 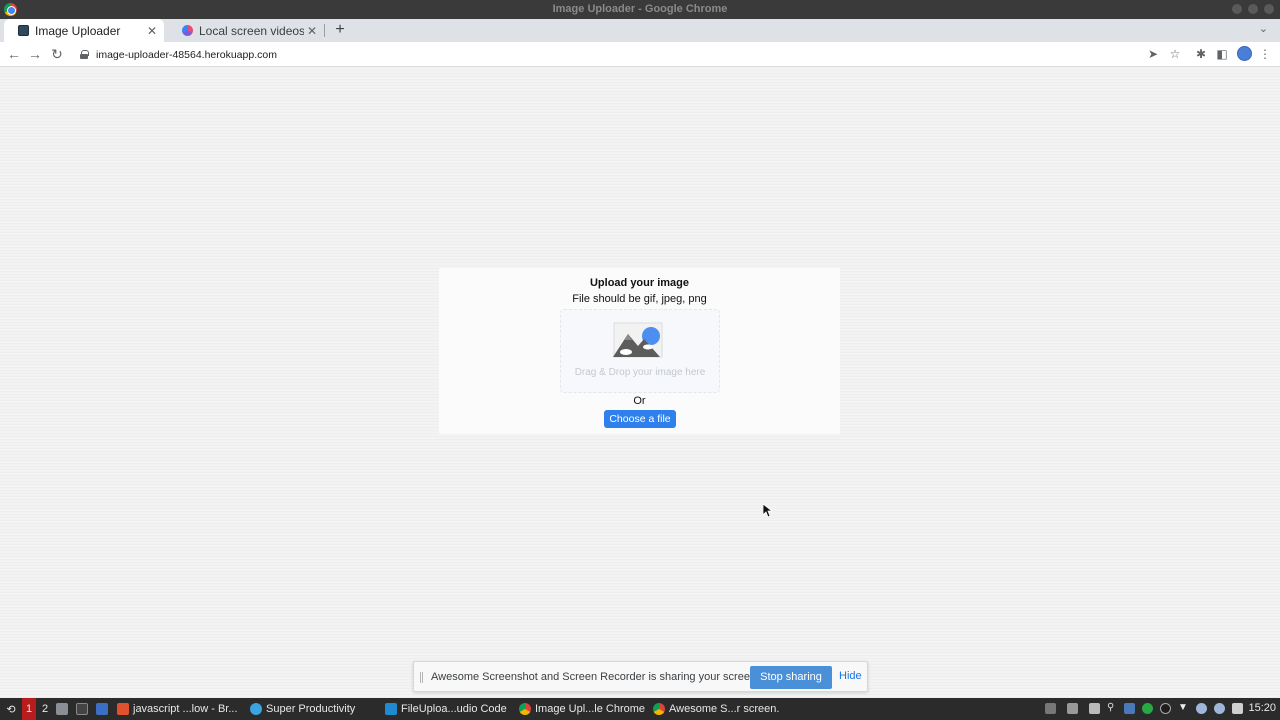 I want to click on drop-zone-text: Drag & Drop your image here, so click(x=640, y=372).